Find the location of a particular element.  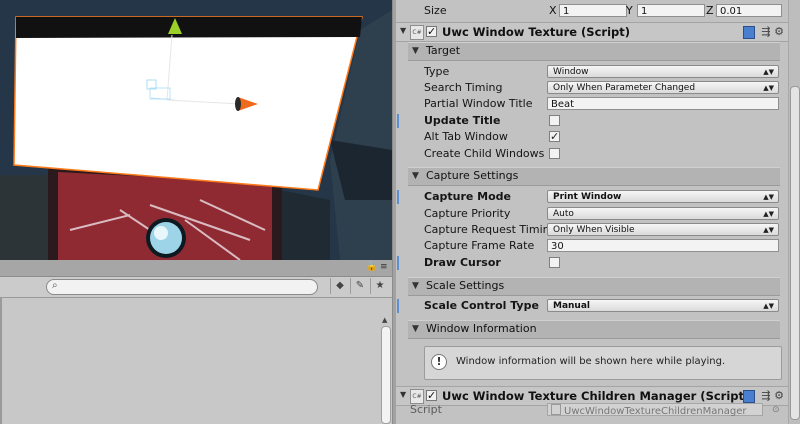

type-dropdown: Window ▲▼ is located at coordinates (663, 71).